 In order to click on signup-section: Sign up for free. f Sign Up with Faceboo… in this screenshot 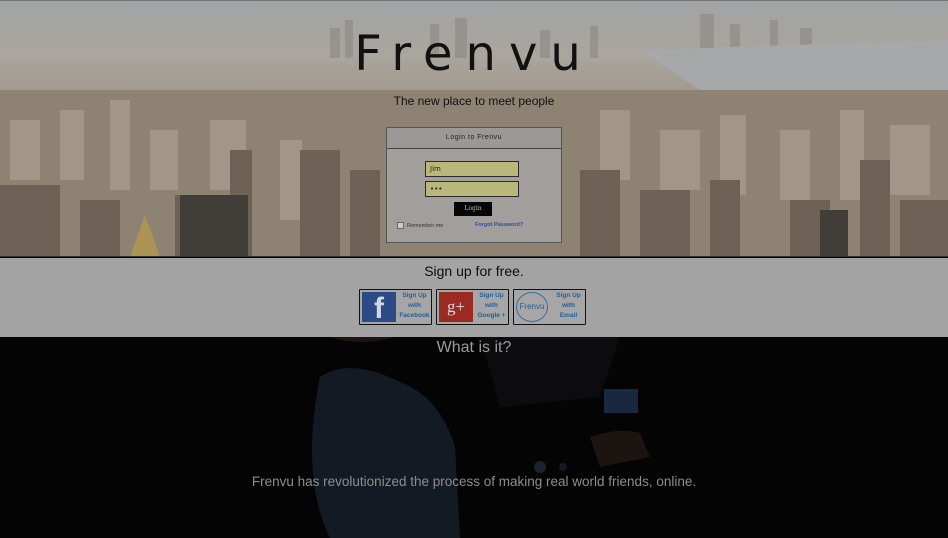, I will do `click(474, 297)`.